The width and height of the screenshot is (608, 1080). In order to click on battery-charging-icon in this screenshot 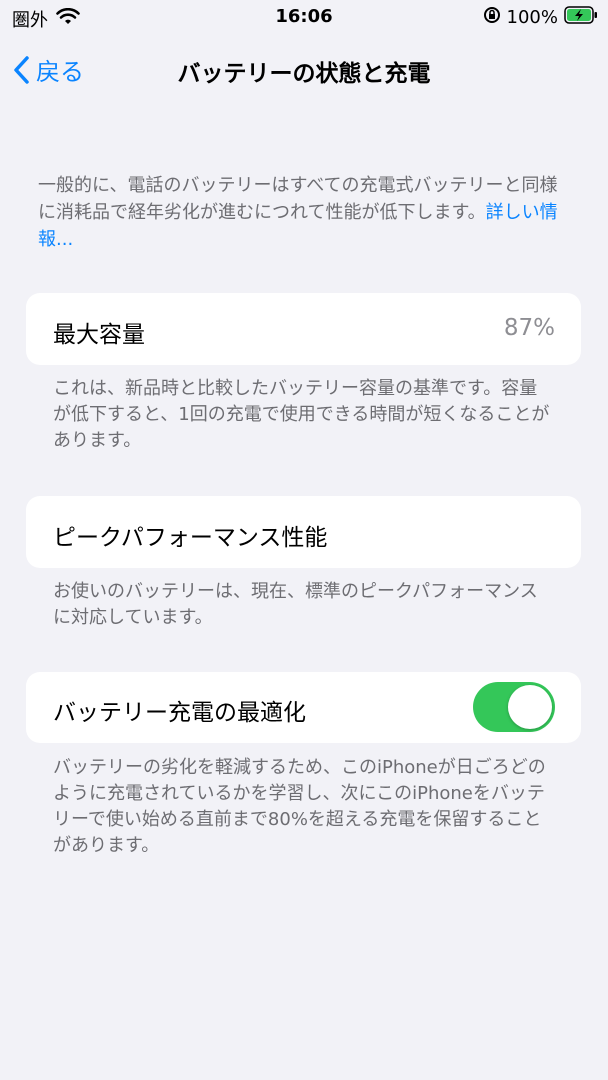, I will do `click(581, 17)`.